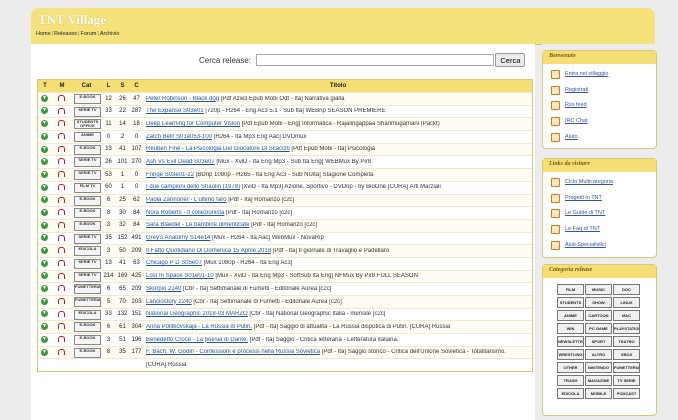  What do you see at coordinates (179, 137) in the screenshot?
I see `release-link: Zatch Bell! S01e053-100` at bounding box center [179, 137].